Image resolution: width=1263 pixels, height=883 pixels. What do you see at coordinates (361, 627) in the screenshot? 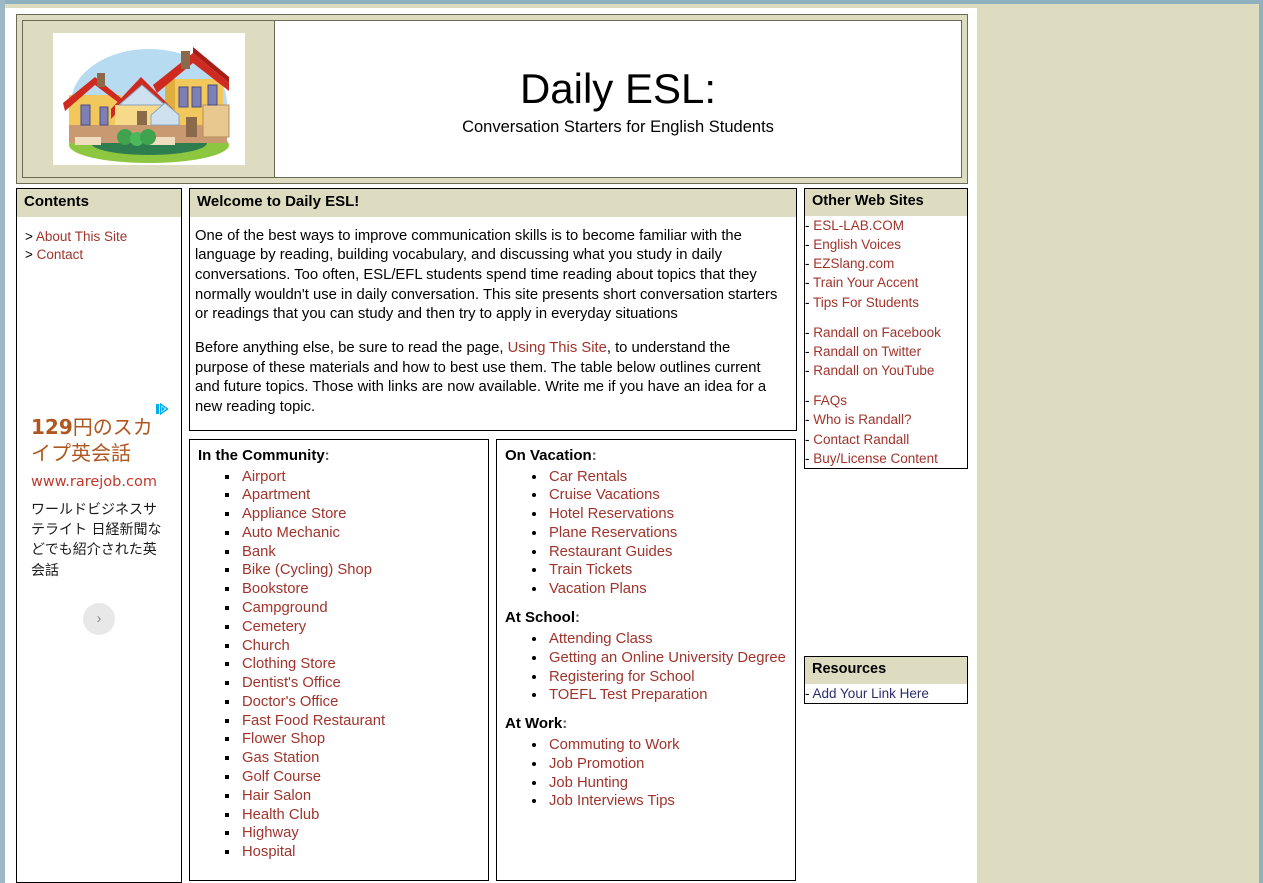
I see `list-item: Cemetery` at bounding box center [361, 627].